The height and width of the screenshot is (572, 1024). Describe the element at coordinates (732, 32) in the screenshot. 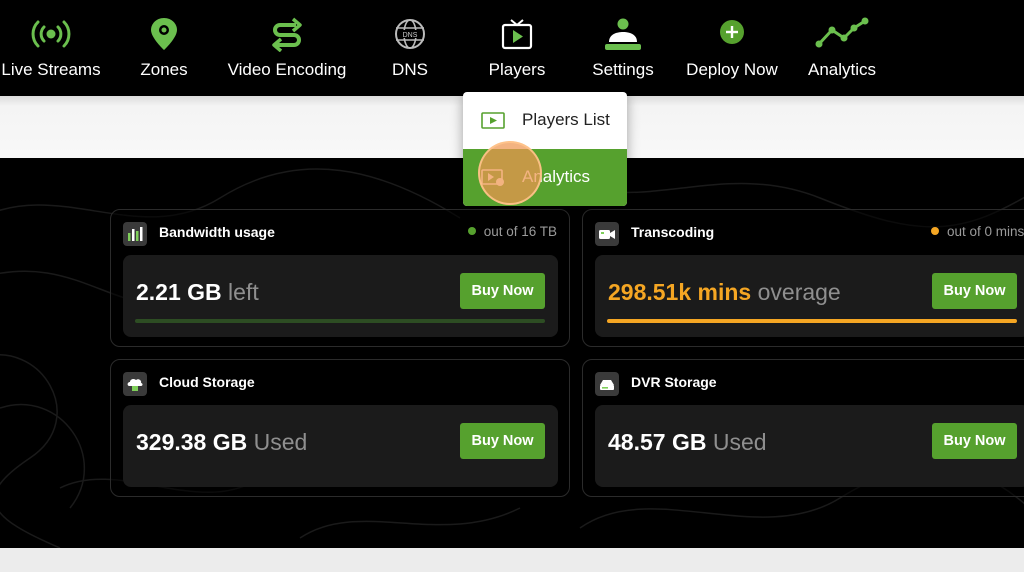

I see `plus-circle-icon` at that location.